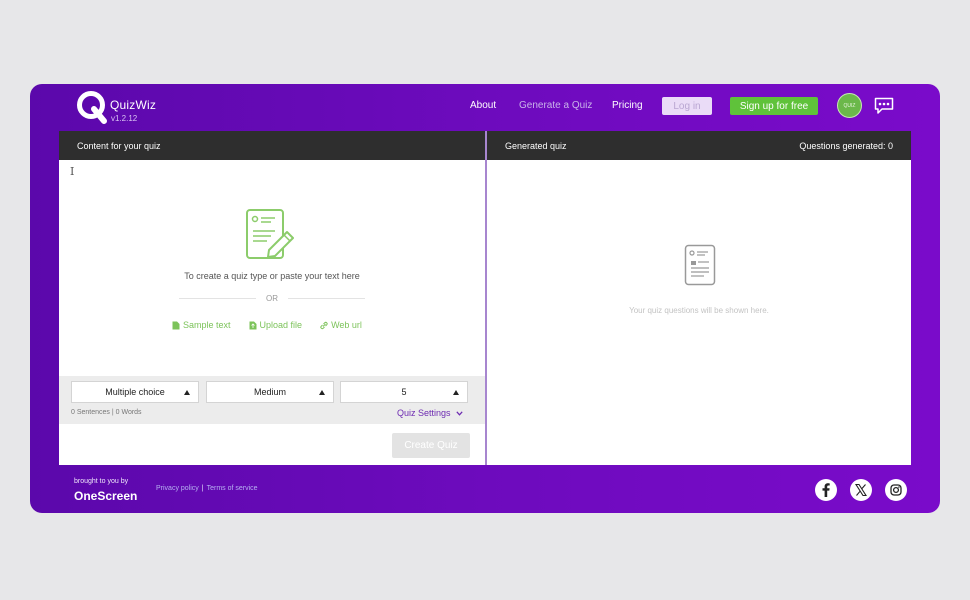 This screenshot has height=600, width=970. What do you see at coordinates (272, 145) in the screenshot?
I see `content-panel-header: Content for your quiz` at bounding box center [272, 145].